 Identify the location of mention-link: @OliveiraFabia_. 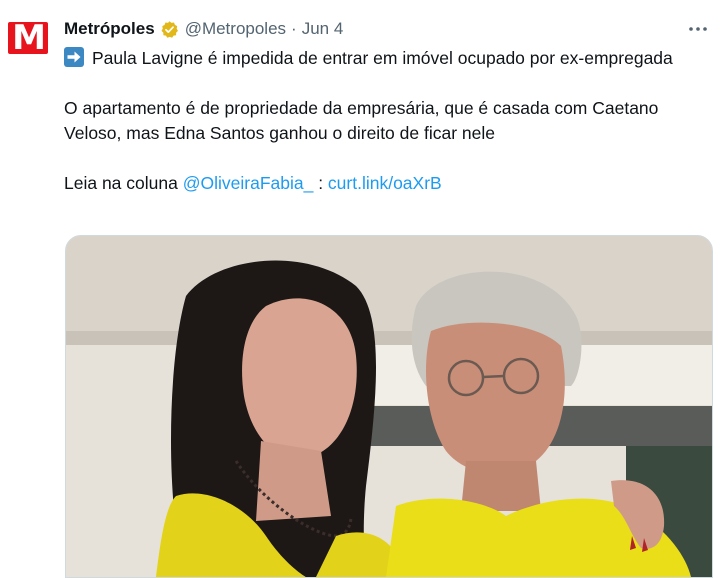
(248, 183).